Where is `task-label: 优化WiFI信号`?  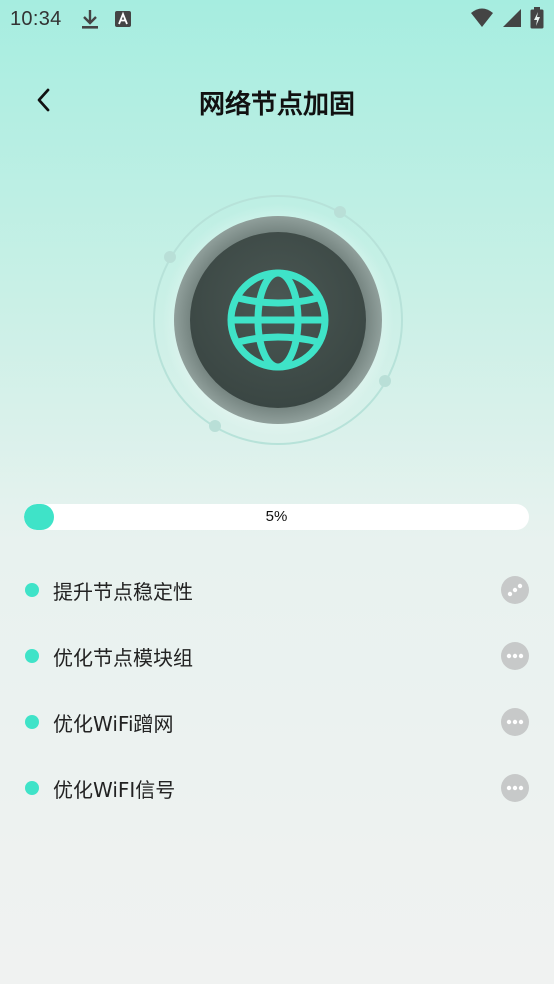 task-label: 优化WiFI信号 is located at coordinates (114, 790).